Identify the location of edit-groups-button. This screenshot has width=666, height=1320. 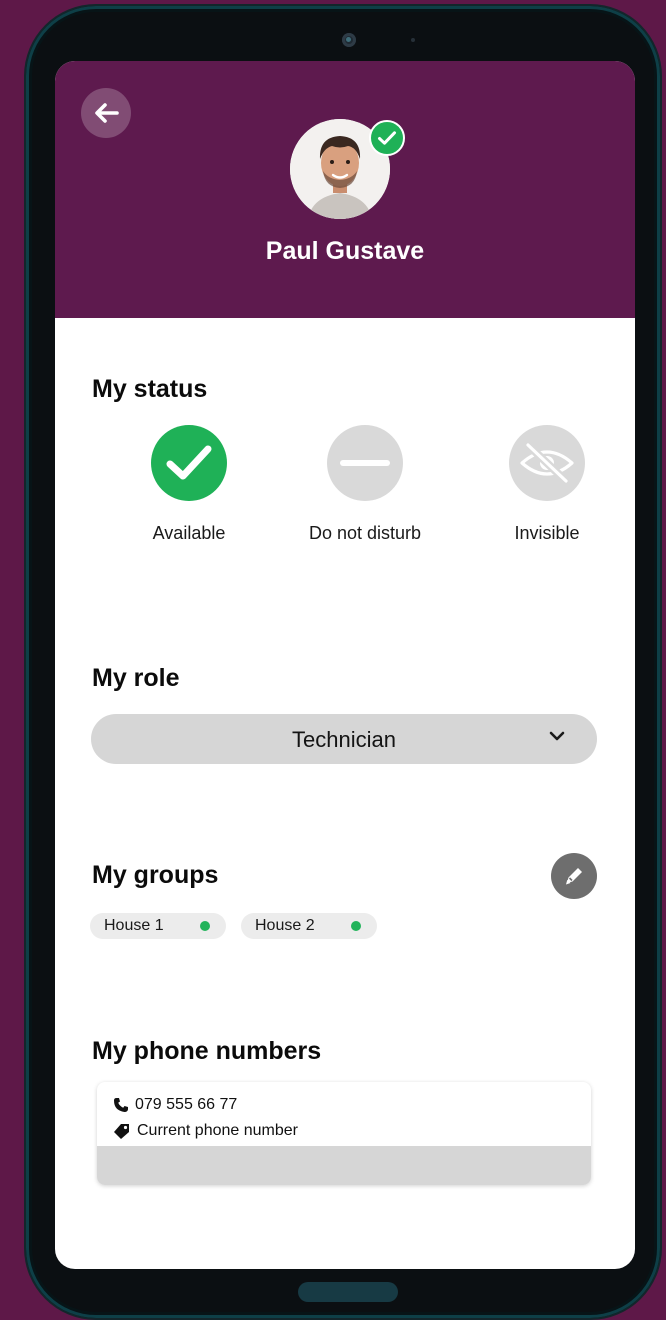
(574, 876).